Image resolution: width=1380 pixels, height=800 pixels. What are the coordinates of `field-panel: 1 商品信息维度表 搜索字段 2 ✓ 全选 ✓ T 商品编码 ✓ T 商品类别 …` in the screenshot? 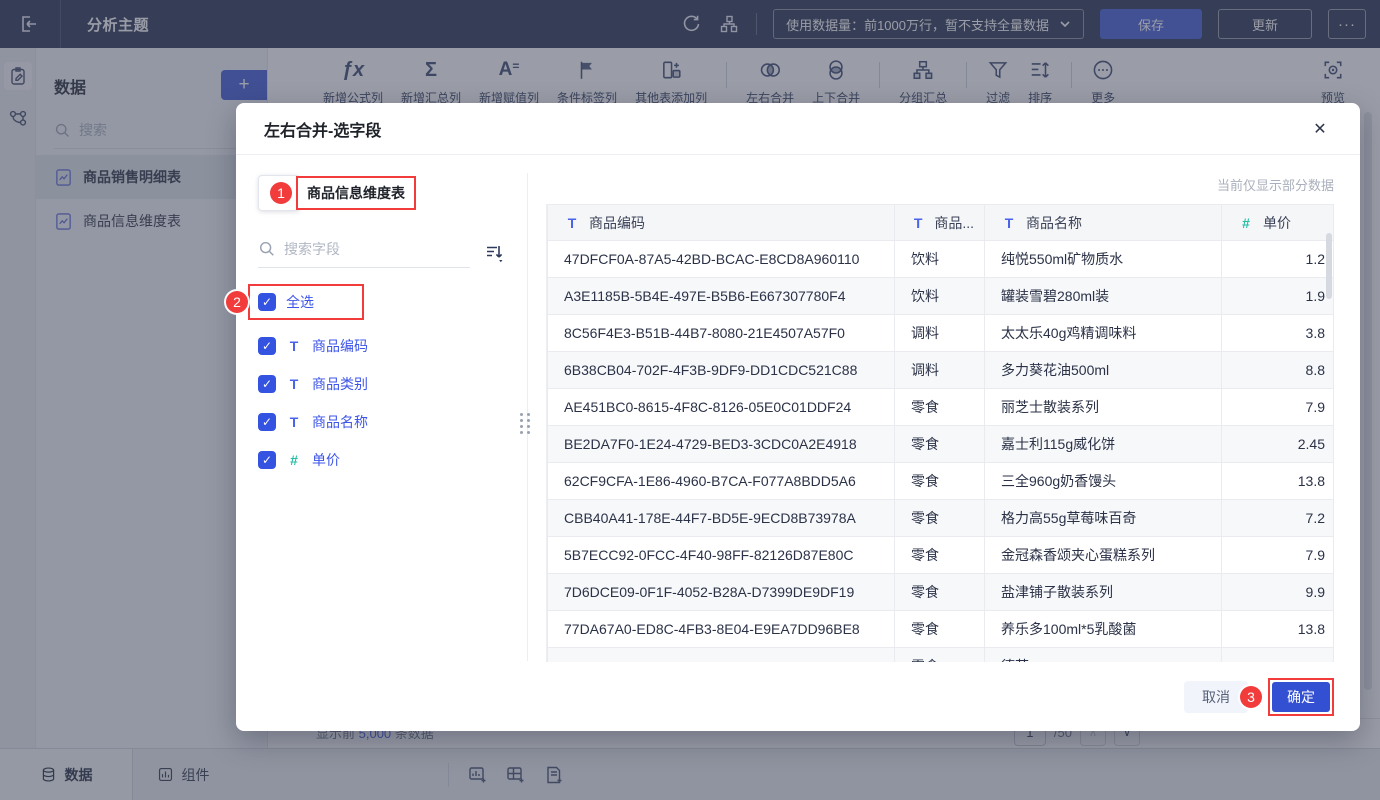 It's located at (376, 417).